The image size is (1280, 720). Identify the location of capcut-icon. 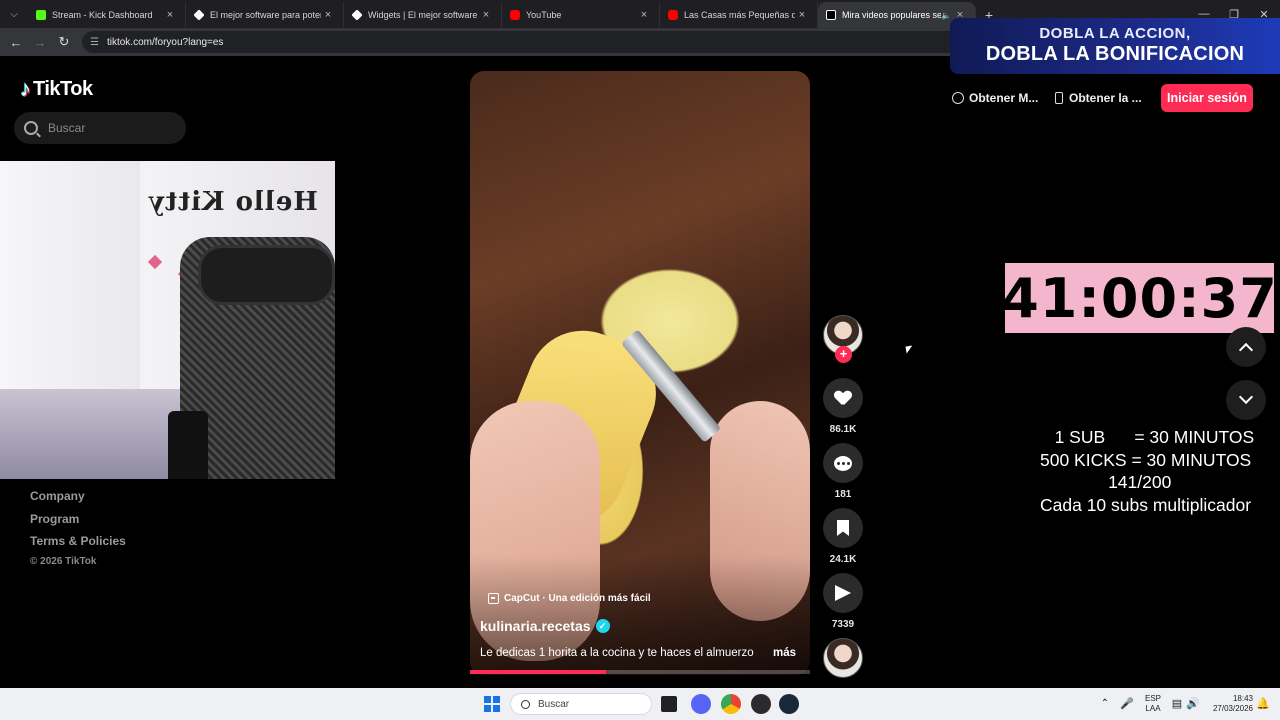
(493, 598).